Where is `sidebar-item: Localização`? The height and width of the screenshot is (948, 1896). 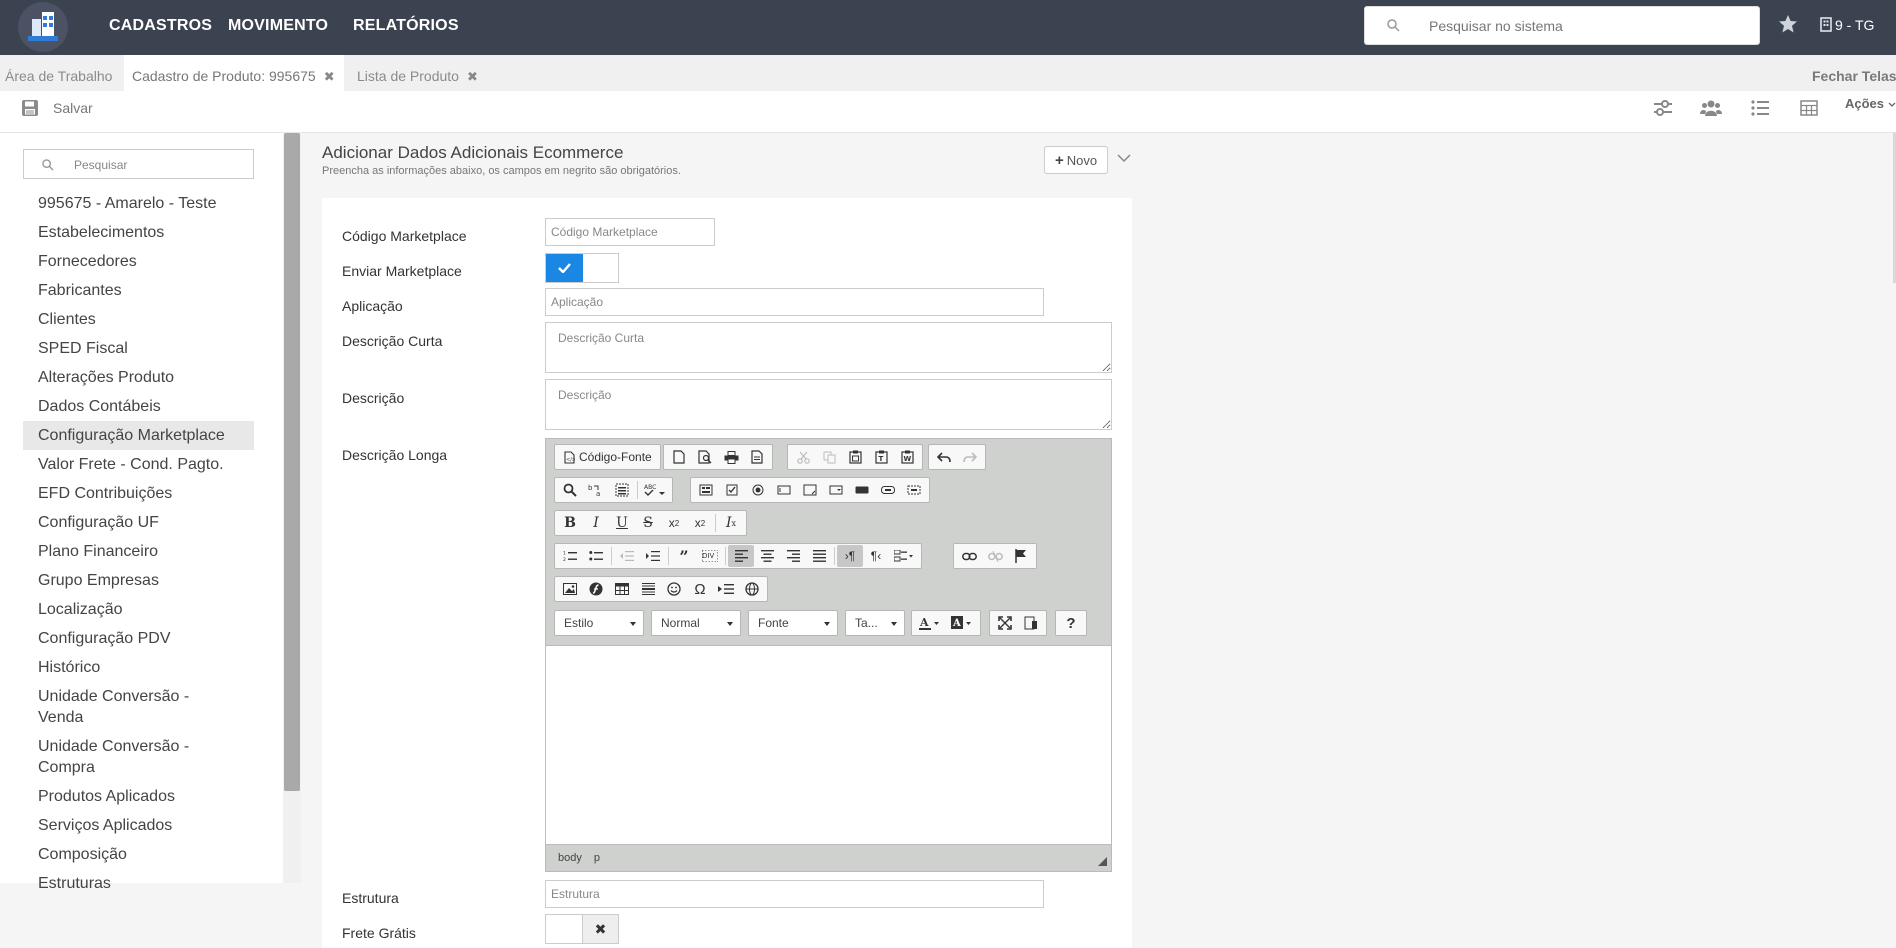
sidebar-item: Localização is located at coordinates (138, 609).